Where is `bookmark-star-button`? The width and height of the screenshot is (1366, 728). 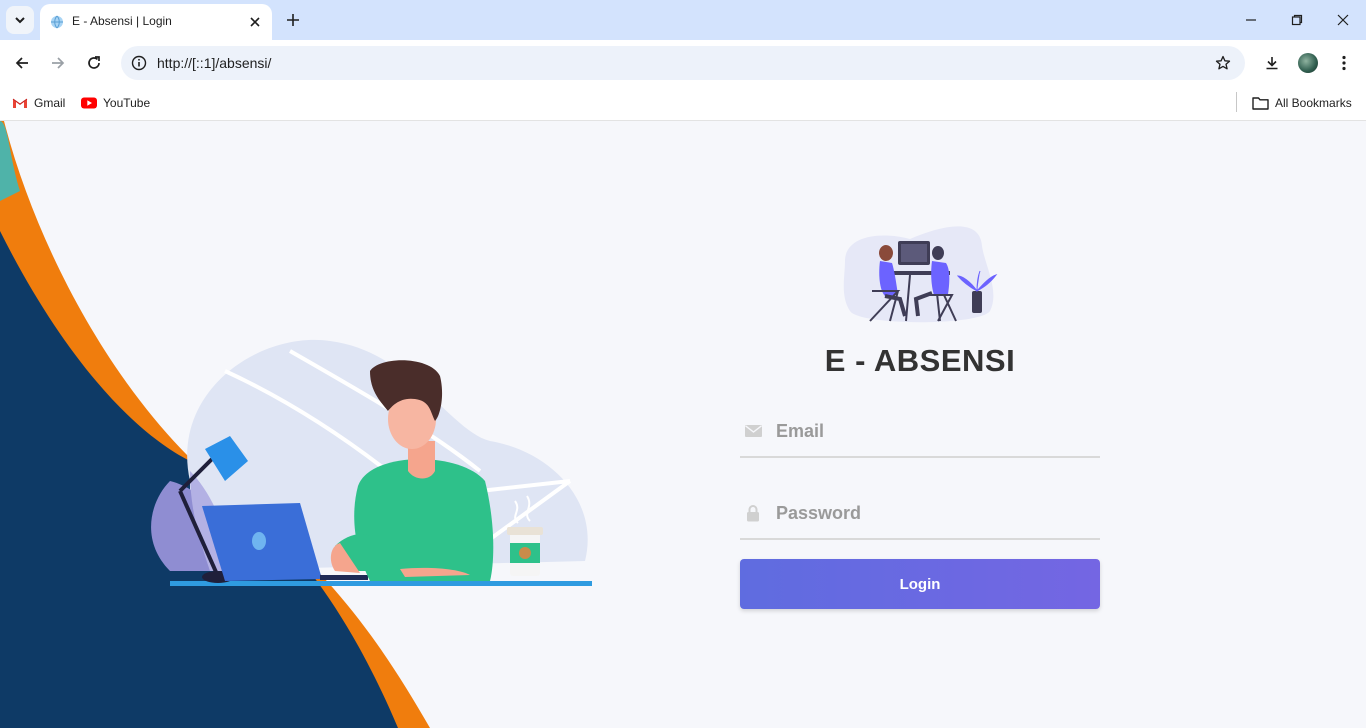
bookmark-star-button is located at coordinates (1223, 63).